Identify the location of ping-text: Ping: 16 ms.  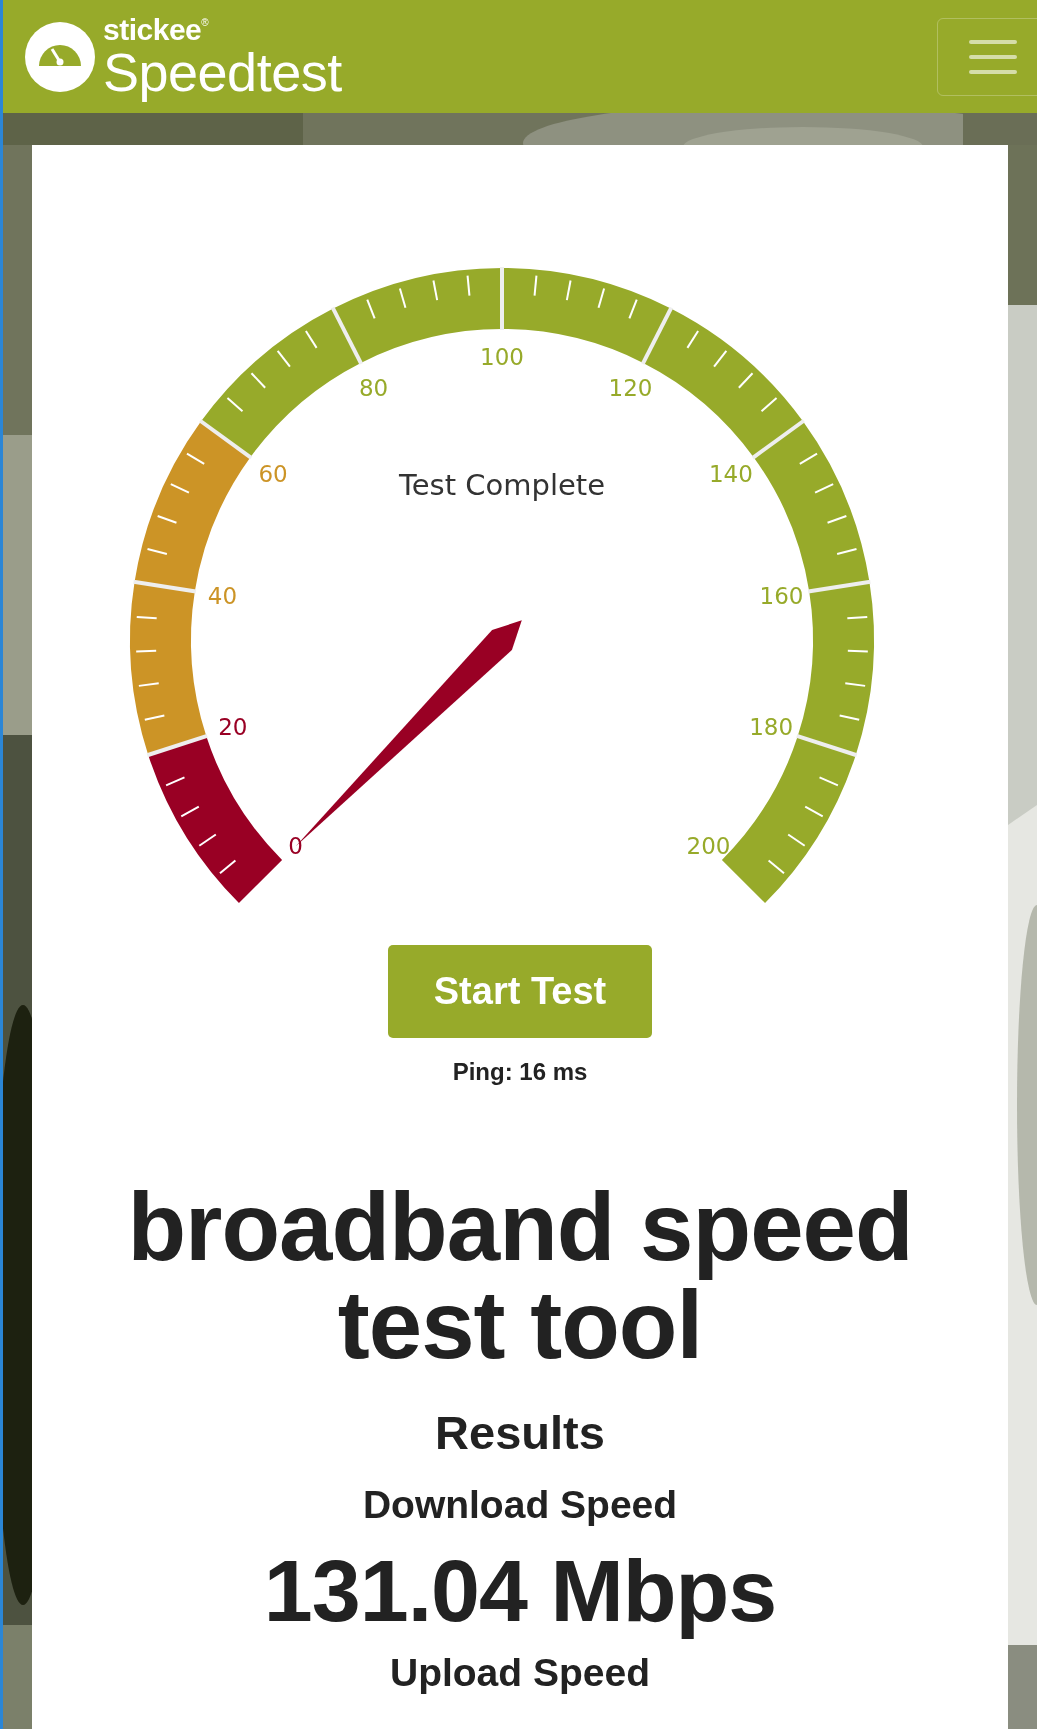
(520, 1072).